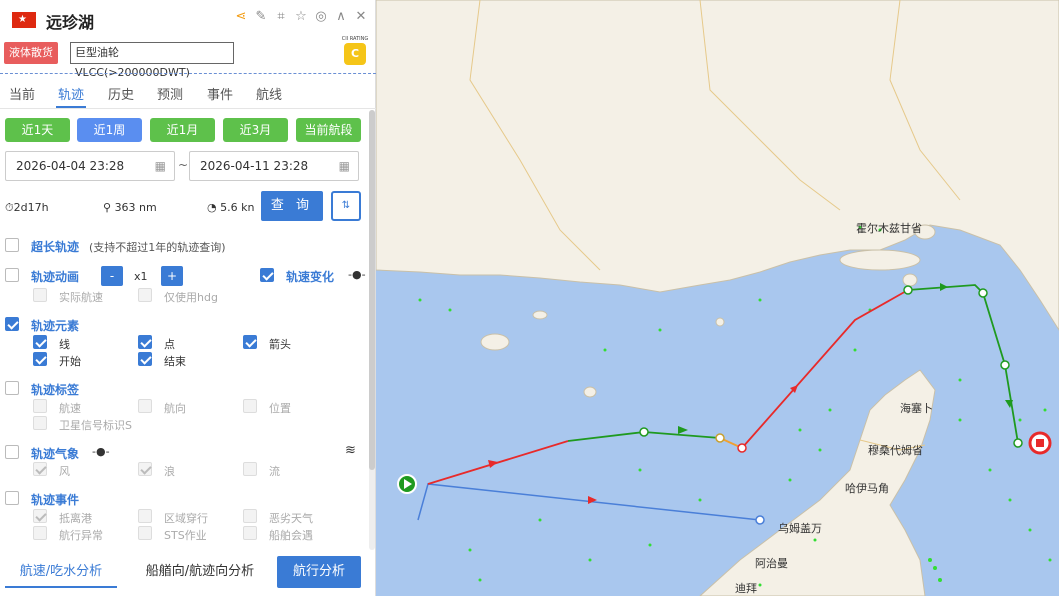 This screenshot has height=596, width=1059. I want to click on label-position-checkbox, so click(250, 406).